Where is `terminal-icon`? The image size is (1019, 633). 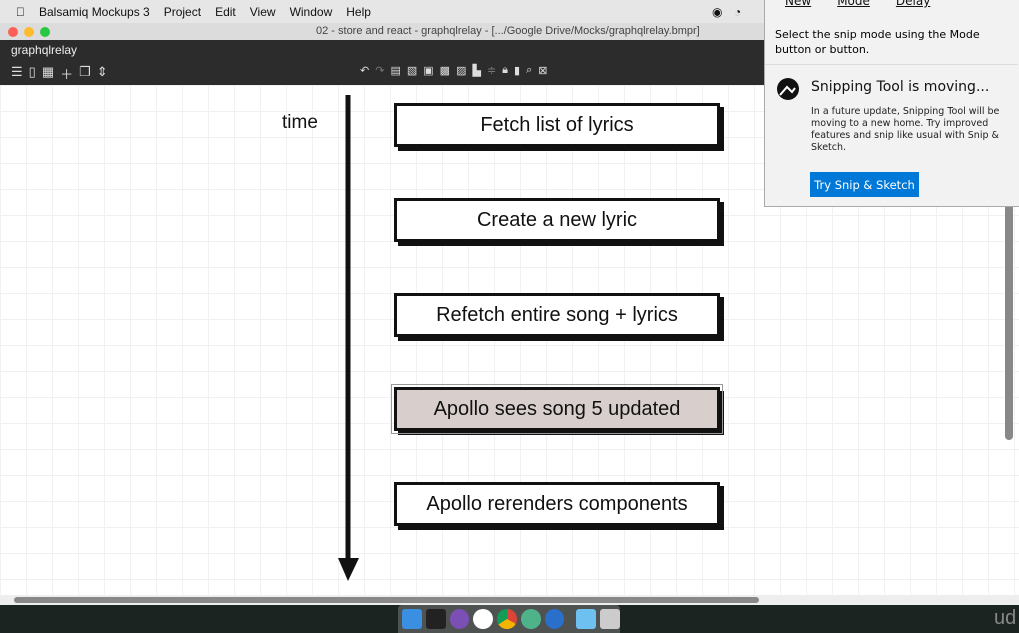
terminal-icon is located at coordinates (435, 619).